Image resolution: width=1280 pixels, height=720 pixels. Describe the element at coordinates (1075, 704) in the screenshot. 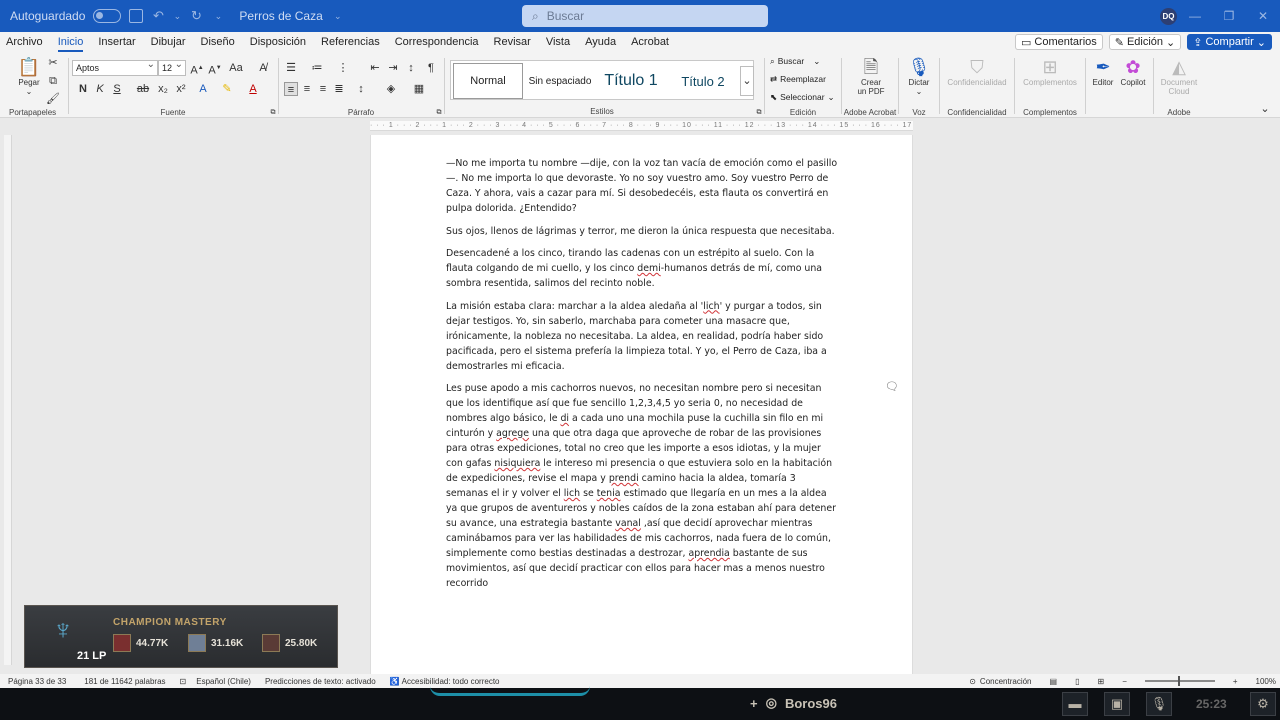

I see `chat-icon: ▬` at that location.